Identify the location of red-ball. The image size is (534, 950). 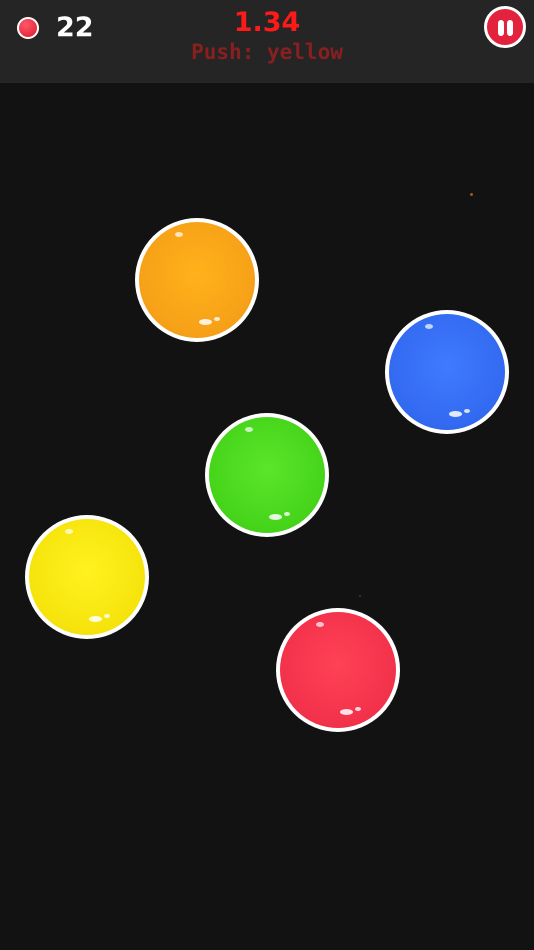
(338, 670).